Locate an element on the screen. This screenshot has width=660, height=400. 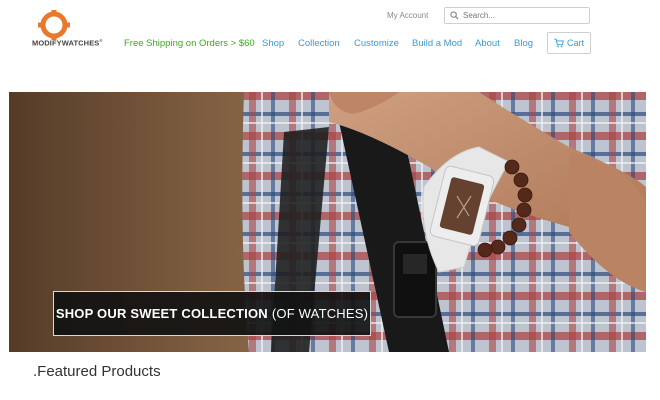
logo-mark-icon is located at coordinates (54, 25).